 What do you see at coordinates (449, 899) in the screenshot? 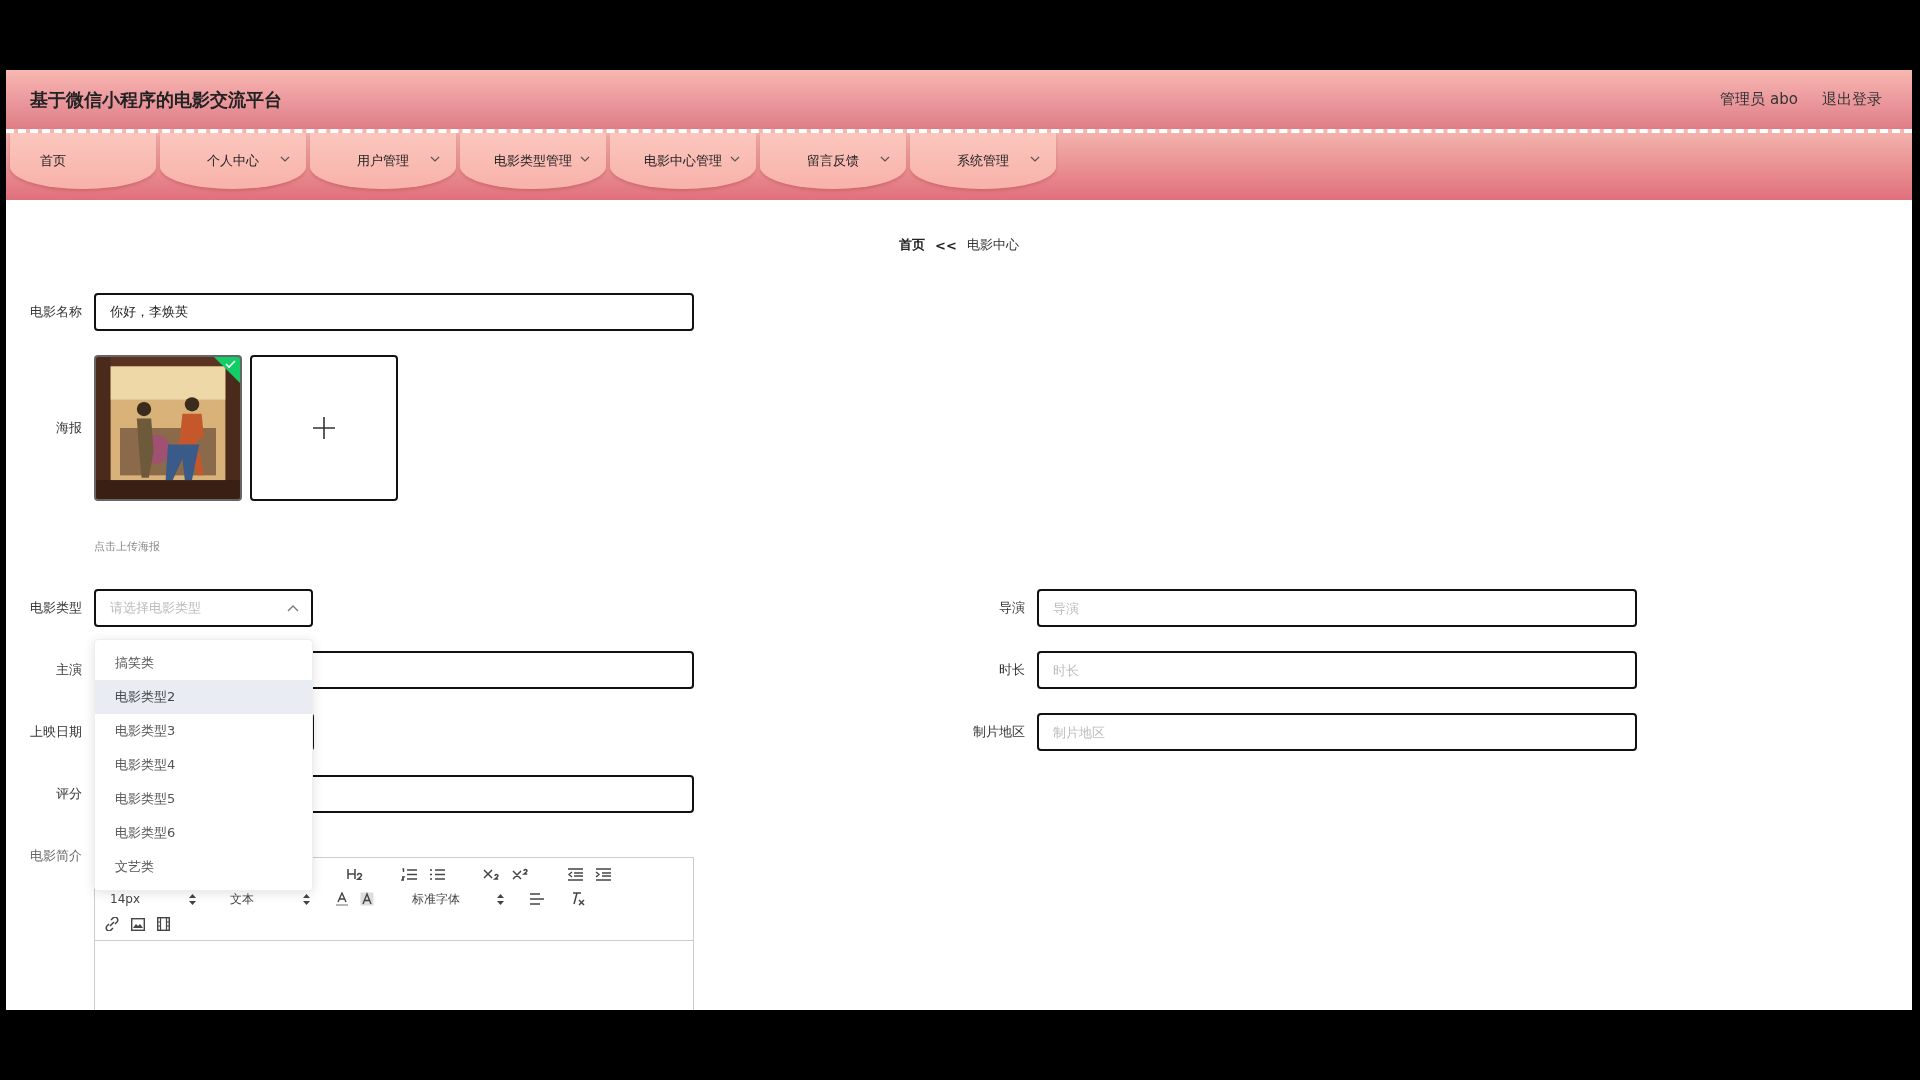
I see `font-picker: 标准字体` at bounding box center [449, 899].